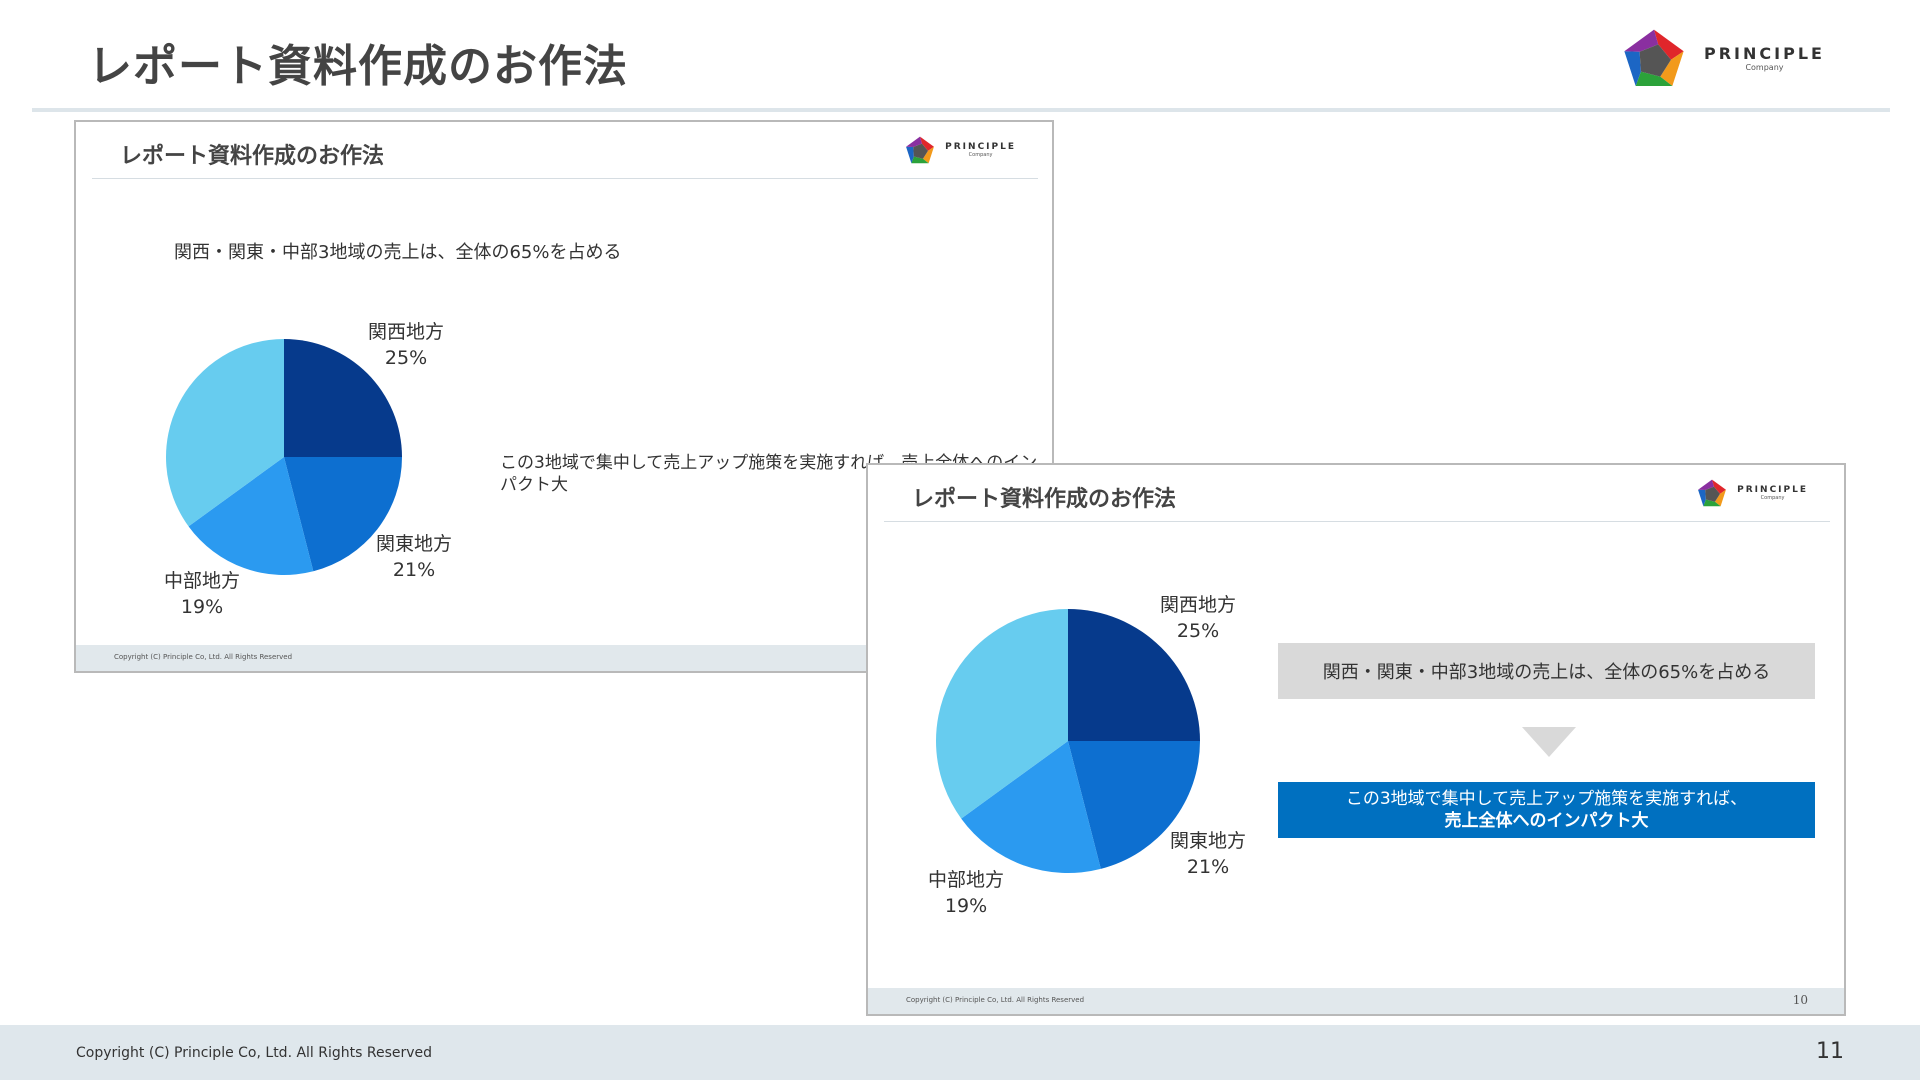 This screenshot has width=1920, height=1080. I want to click on conclusion-line-2: 売上全体へのインパクト大, so click(1546, 821).